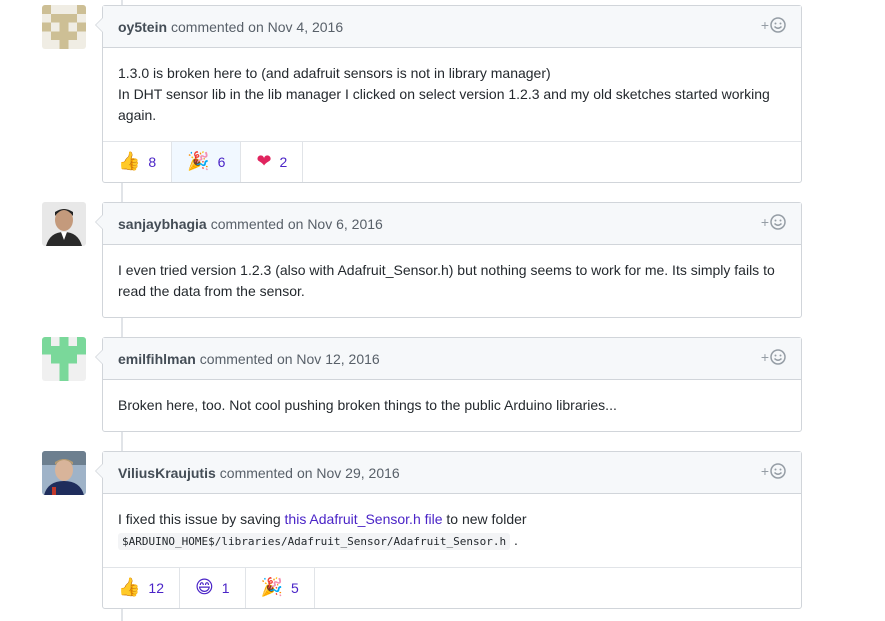 This screenshot has width=885, height=621. I want to click on reaction-smile: 😄 1, so click(213, 588).